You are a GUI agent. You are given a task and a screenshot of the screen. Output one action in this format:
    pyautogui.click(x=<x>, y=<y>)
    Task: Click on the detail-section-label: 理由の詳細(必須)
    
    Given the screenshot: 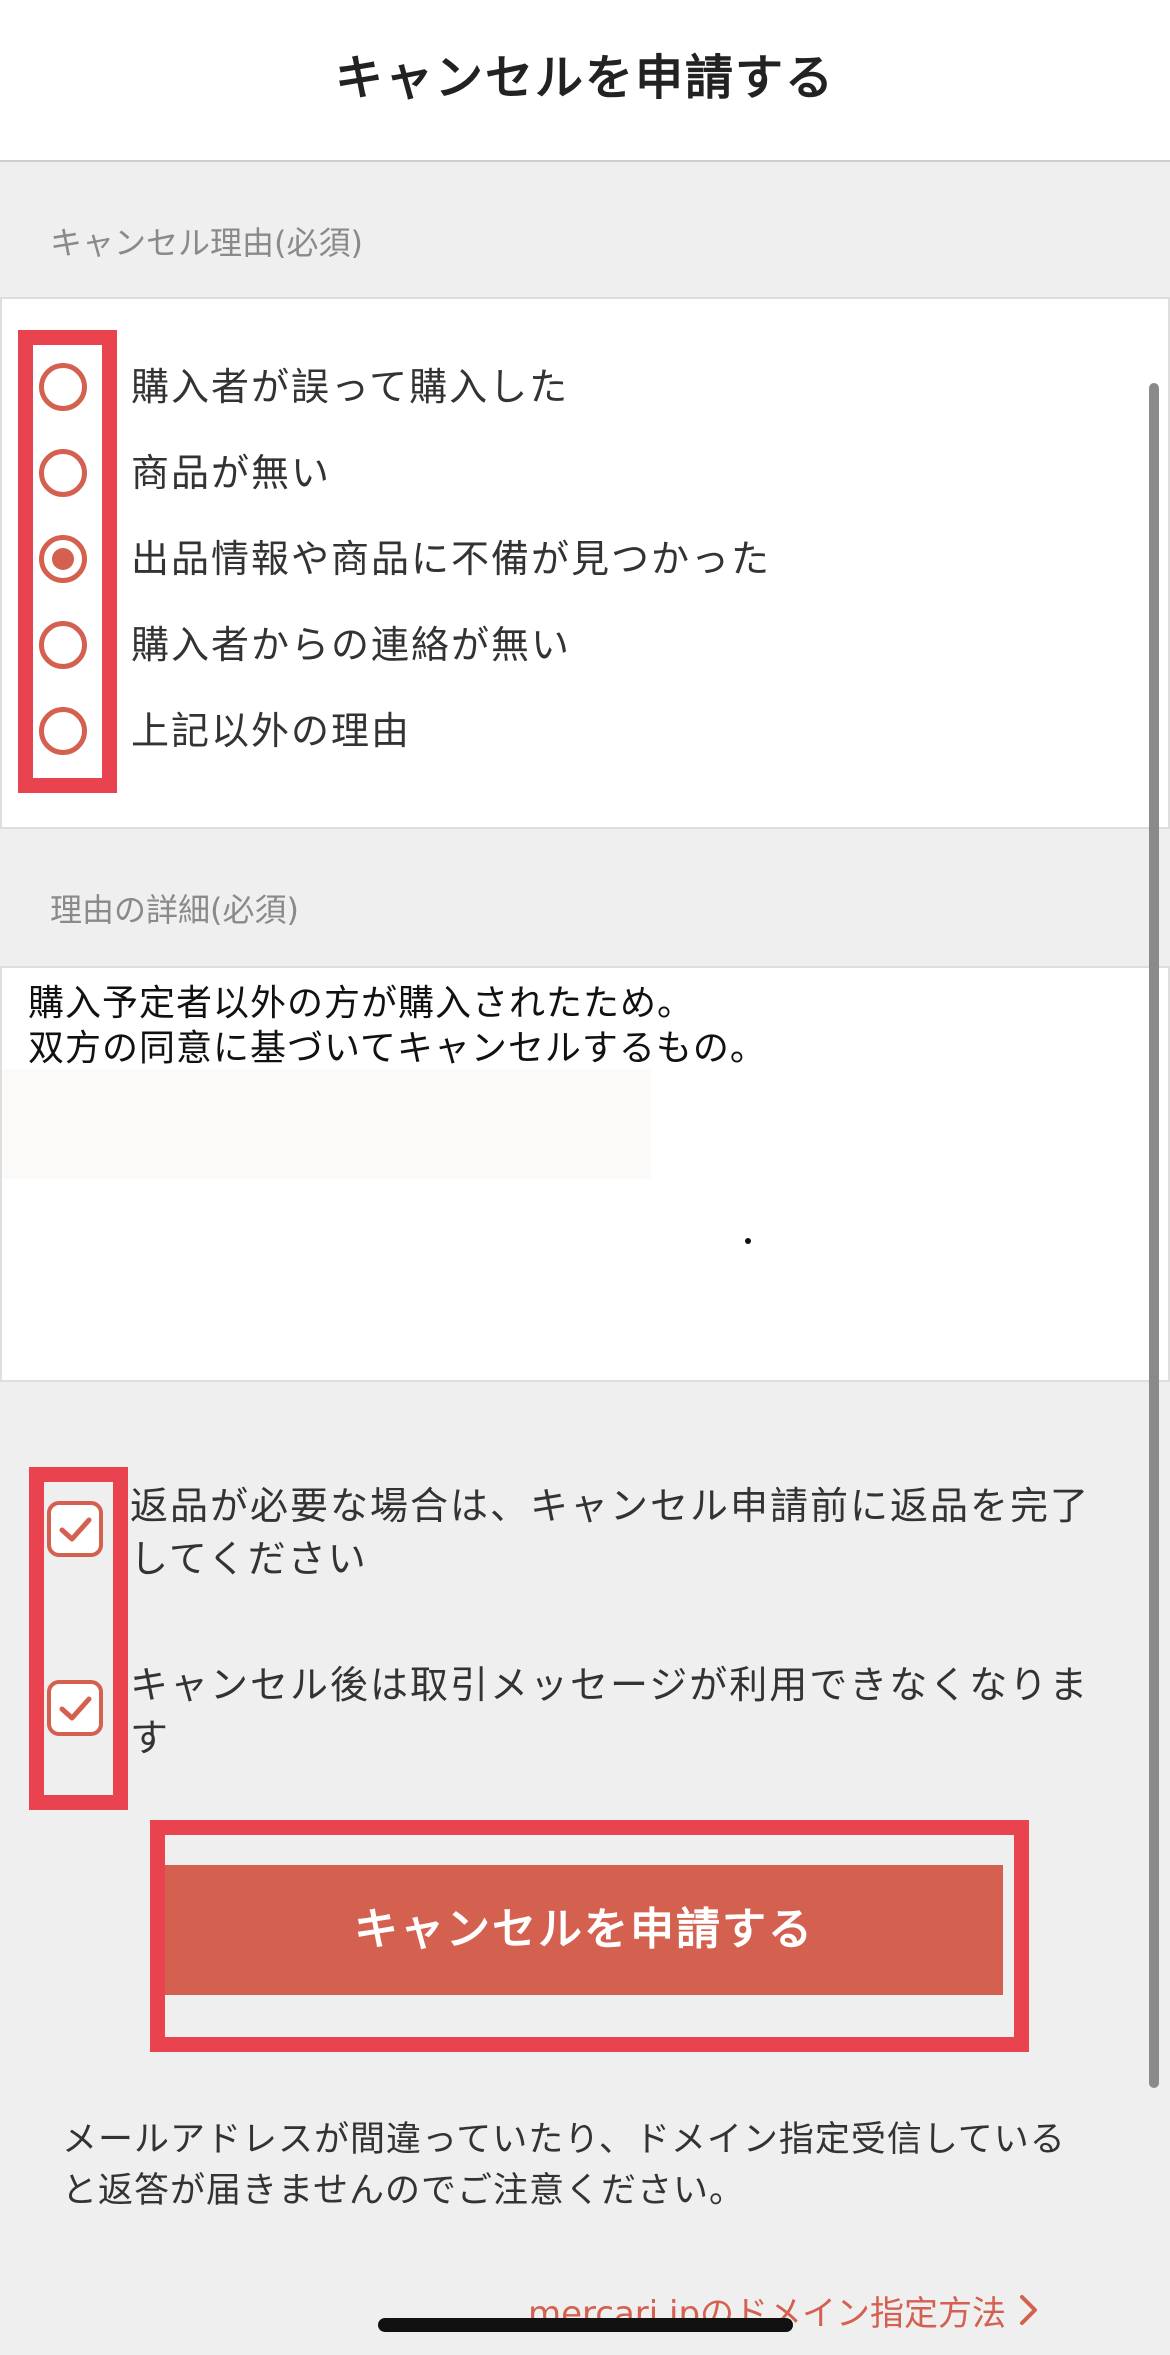 What is the action you would take?
    pyautogui.click(x=174, y=910)
    